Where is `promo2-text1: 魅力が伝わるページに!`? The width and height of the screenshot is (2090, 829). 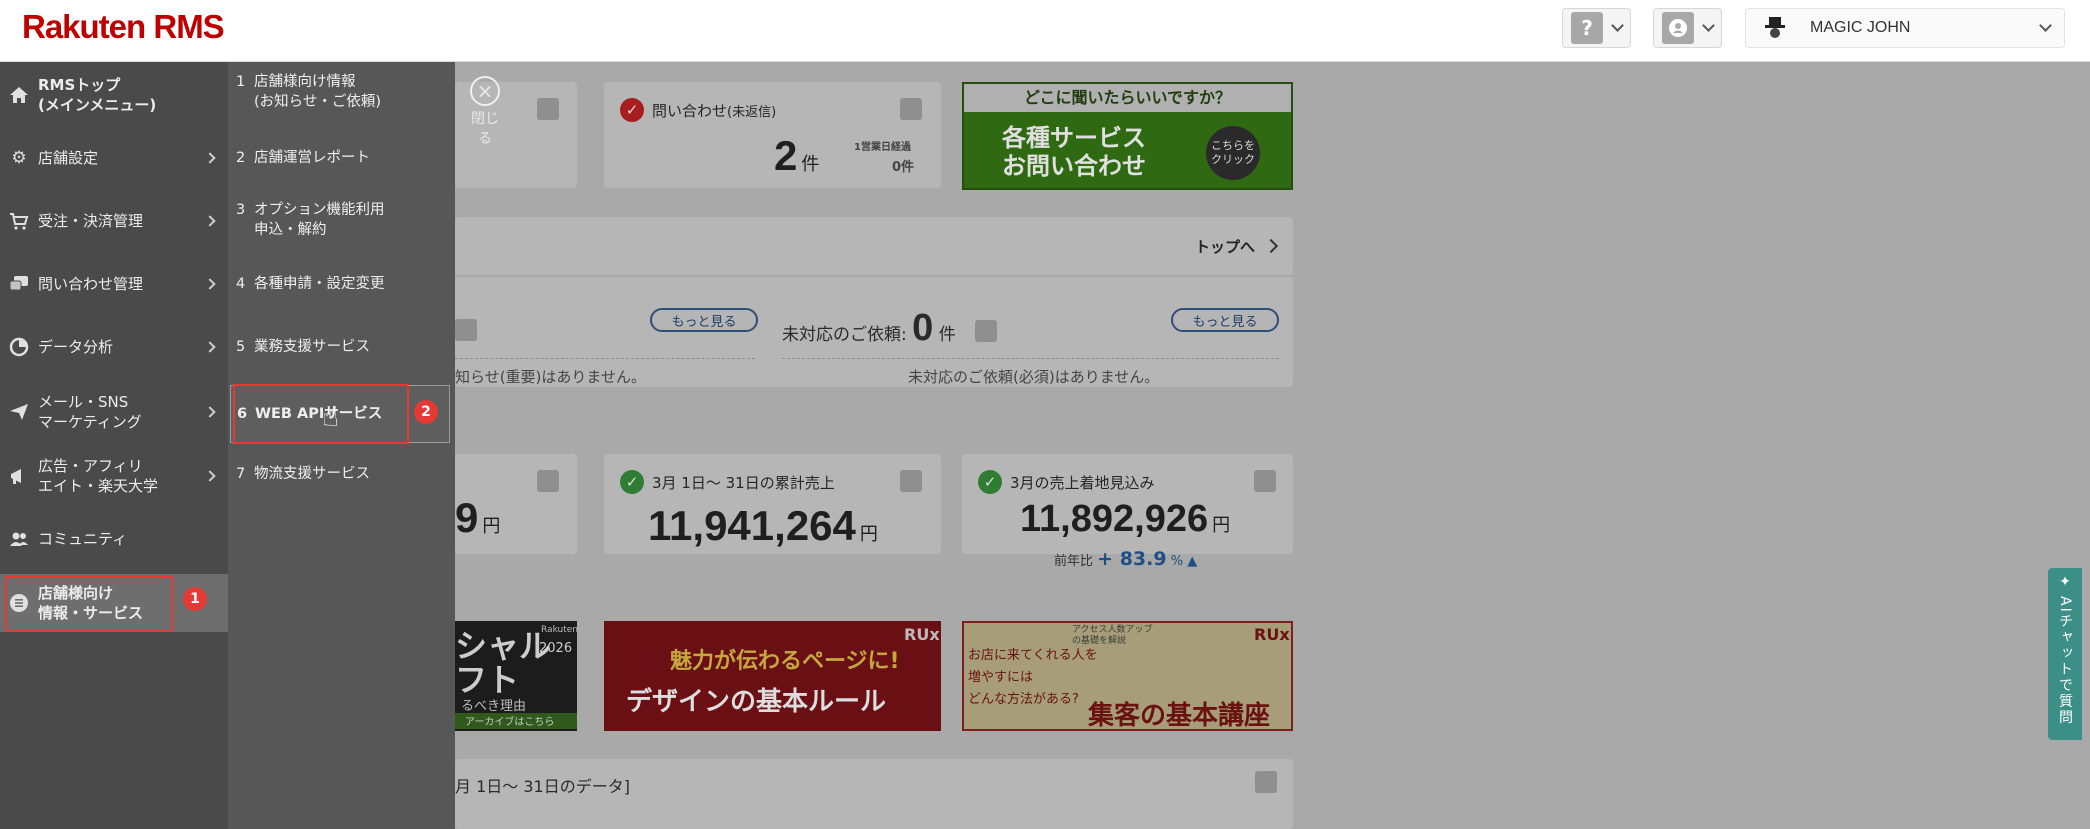
promo2-text1: 魅力が伝わるページに! is located at coordinates (785, 661).